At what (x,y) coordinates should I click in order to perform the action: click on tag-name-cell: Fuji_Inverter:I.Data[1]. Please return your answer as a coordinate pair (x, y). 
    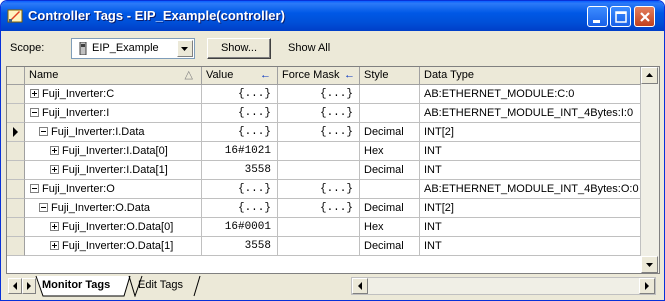
    Looking at the image, I should click on (113, 170).